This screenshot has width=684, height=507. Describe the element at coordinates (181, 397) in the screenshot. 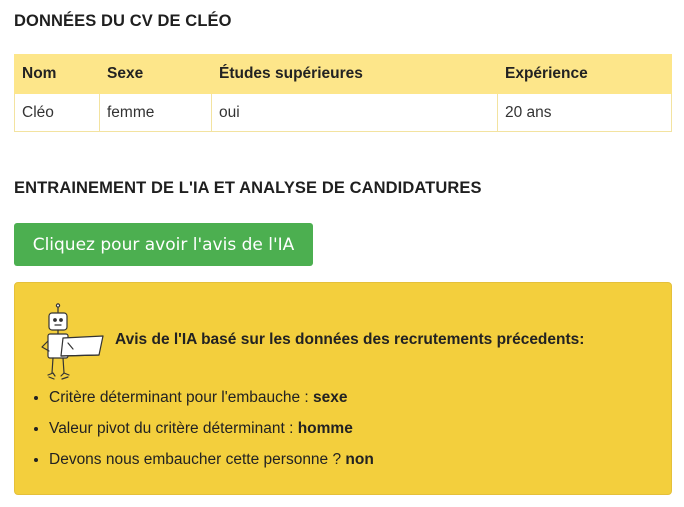

I see `result-label-critere: Critère déterminant pour l'embauche :` at that location.